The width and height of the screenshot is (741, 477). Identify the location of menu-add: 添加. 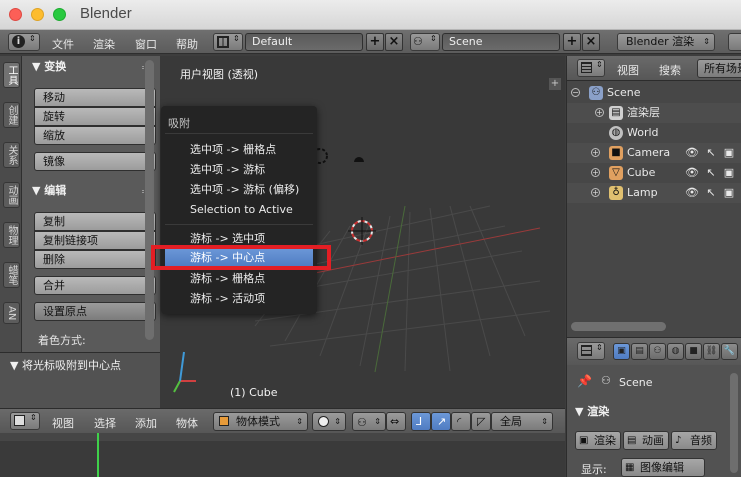
(146, 423).